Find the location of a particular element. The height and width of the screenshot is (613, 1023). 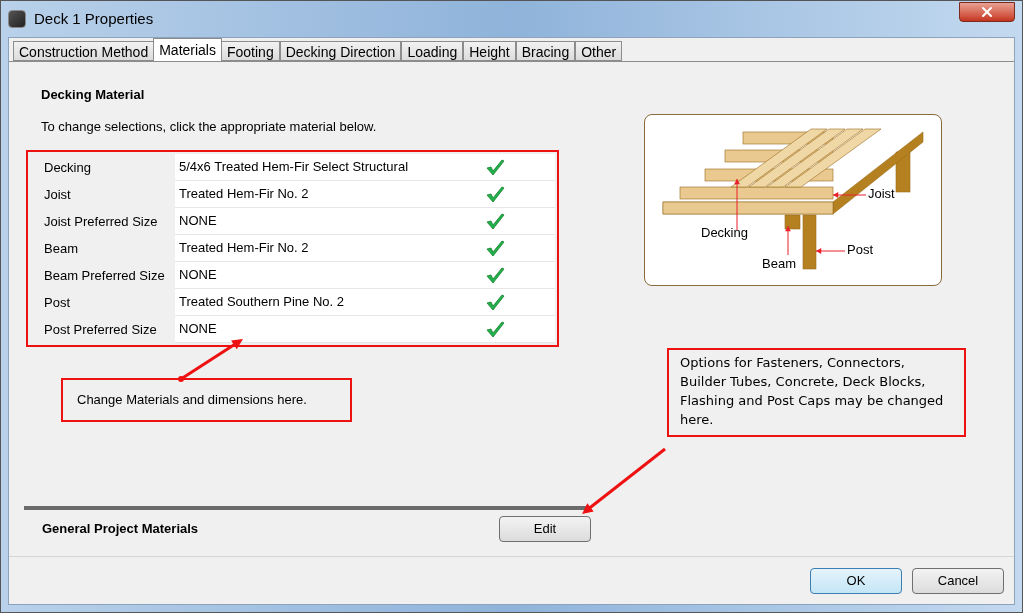

tab: Height is located at coordinates (489, 51).